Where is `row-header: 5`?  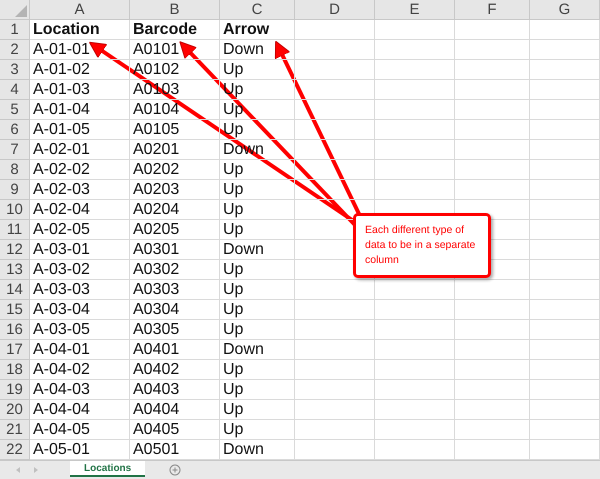 row-header: 5 is located at coordinates (15, 110).